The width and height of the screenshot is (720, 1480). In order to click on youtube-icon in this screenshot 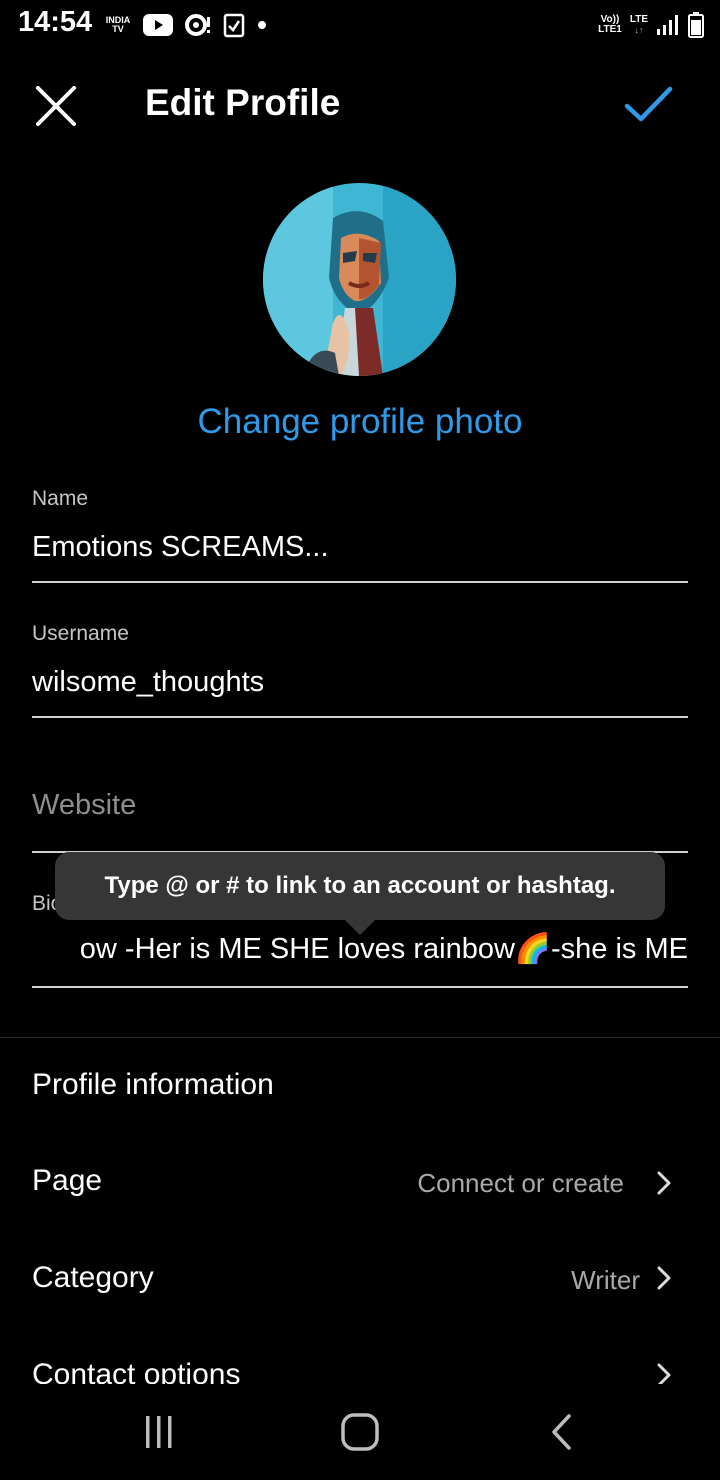, I will do `click(158, 25)`.